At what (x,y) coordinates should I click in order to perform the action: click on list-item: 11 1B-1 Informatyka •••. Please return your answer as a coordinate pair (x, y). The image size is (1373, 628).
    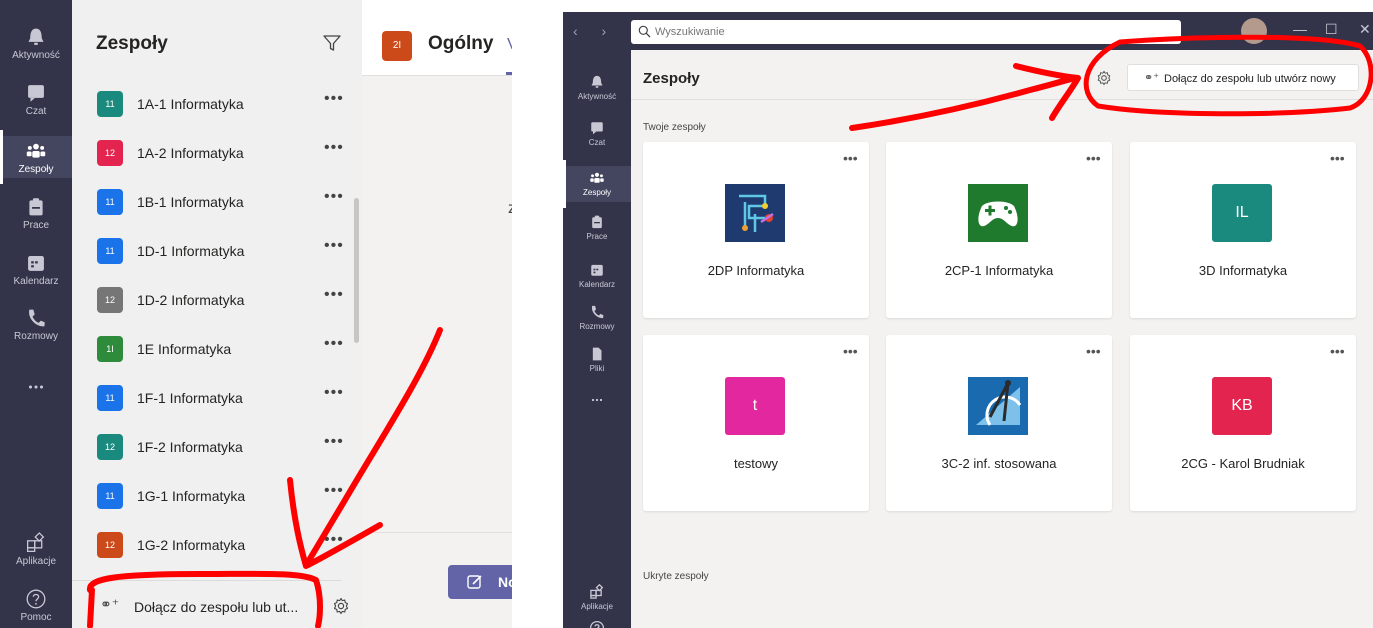
    Looking at the image, I should click on (217, 202).